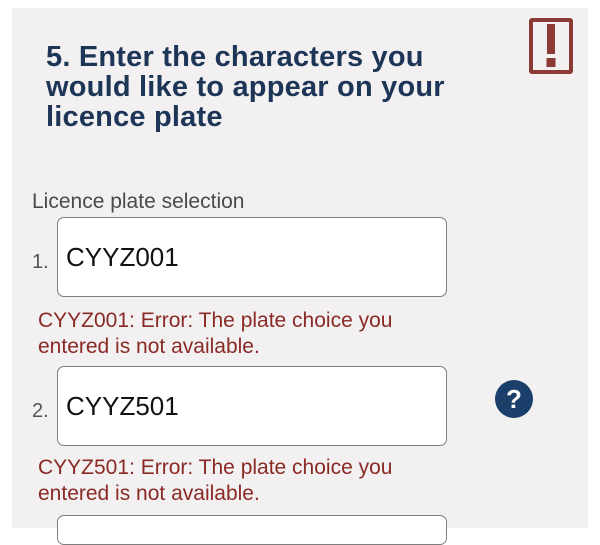 This screenshot has width=600, height=545. What do you see at coordinates (514, 399) in the screenshot?
I see `help-button: ?` at bounding box center [514, 399].